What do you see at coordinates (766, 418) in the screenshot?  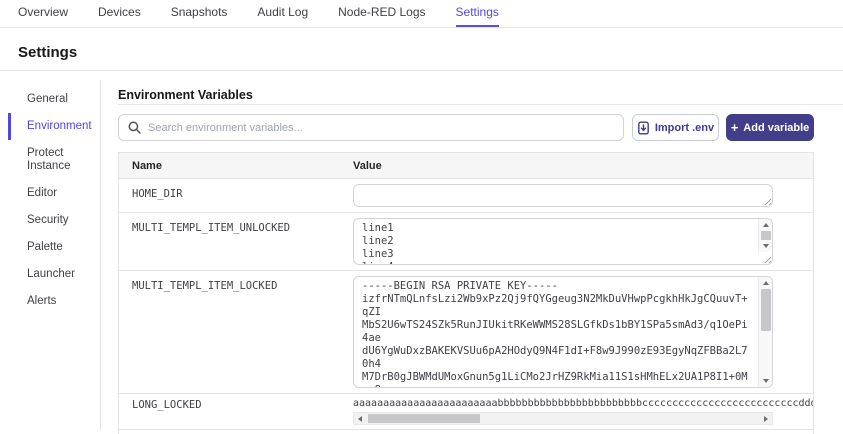 I see `scroll-right-icon` at bounding box center [766, 418].